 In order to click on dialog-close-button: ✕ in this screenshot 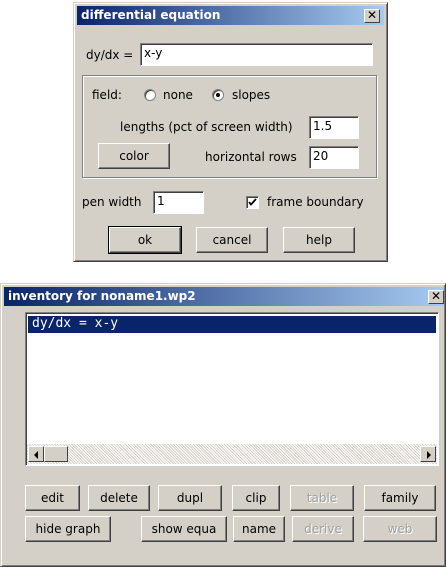, I will do `click(372, 16)`.